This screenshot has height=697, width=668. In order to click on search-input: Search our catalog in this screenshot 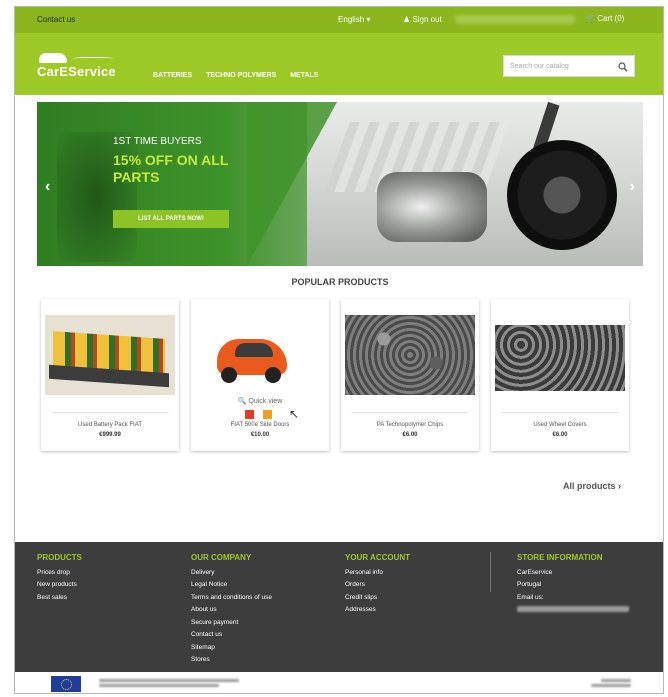, I will do `click(569, 66)`.